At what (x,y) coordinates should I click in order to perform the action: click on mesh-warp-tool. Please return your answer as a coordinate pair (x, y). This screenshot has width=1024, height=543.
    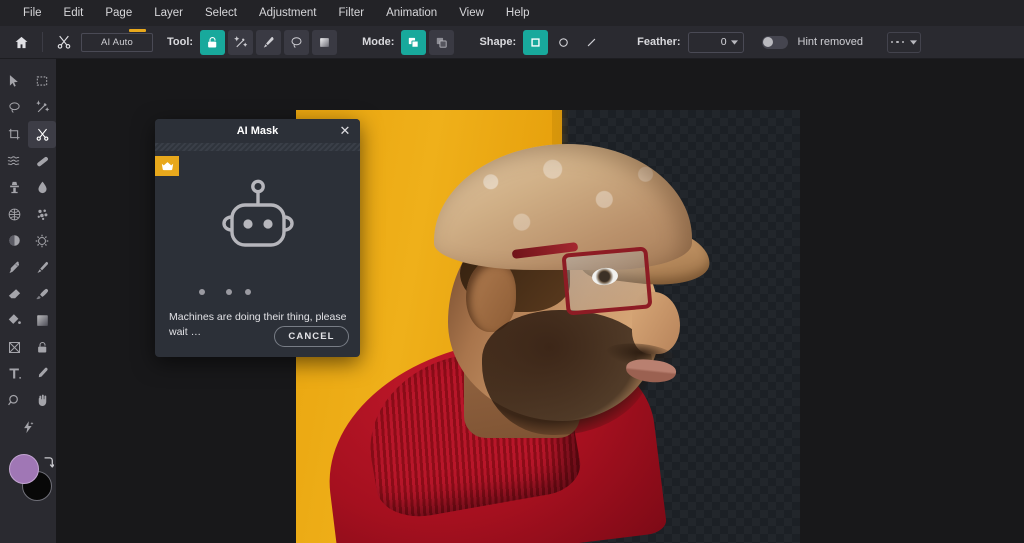
    Looking at the image, I should click on (14, 214).